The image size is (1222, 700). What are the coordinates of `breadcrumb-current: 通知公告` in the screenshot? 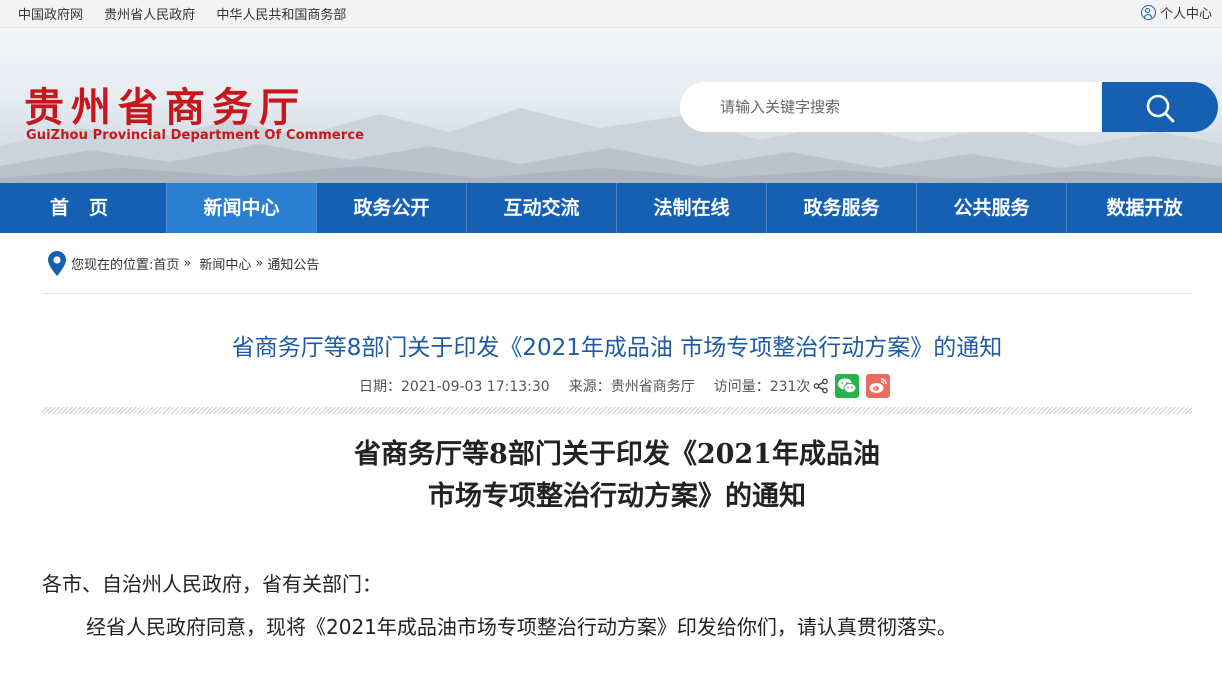 It's located at (293, 263).